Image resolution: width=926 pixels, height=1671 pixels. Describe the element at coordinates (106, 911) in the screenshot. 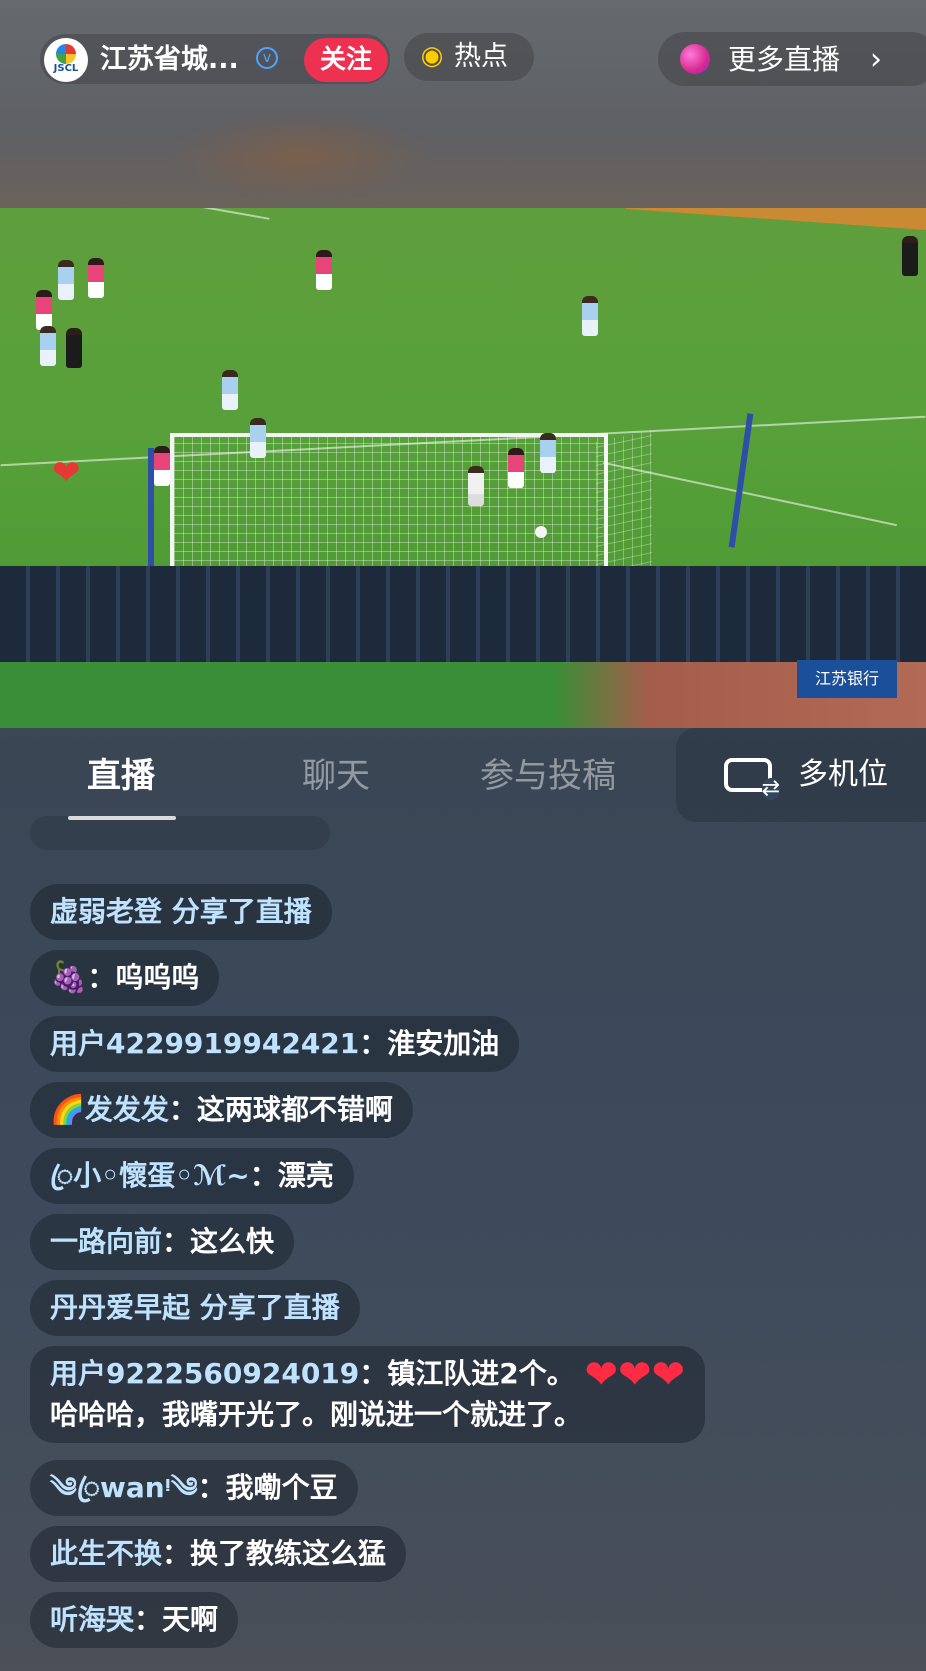

I see `comment-username: 虚弱老登` at that location.